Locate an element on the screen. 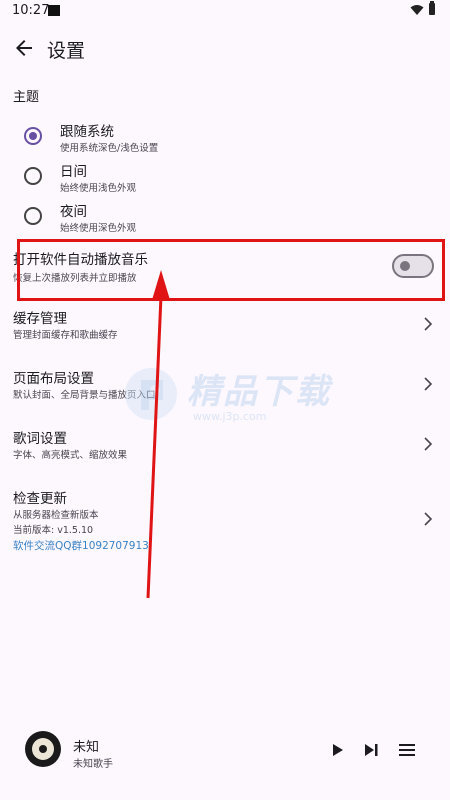  theme-option-subtitle: 始终使用浅色外观 is located at coordinates (98, 188).